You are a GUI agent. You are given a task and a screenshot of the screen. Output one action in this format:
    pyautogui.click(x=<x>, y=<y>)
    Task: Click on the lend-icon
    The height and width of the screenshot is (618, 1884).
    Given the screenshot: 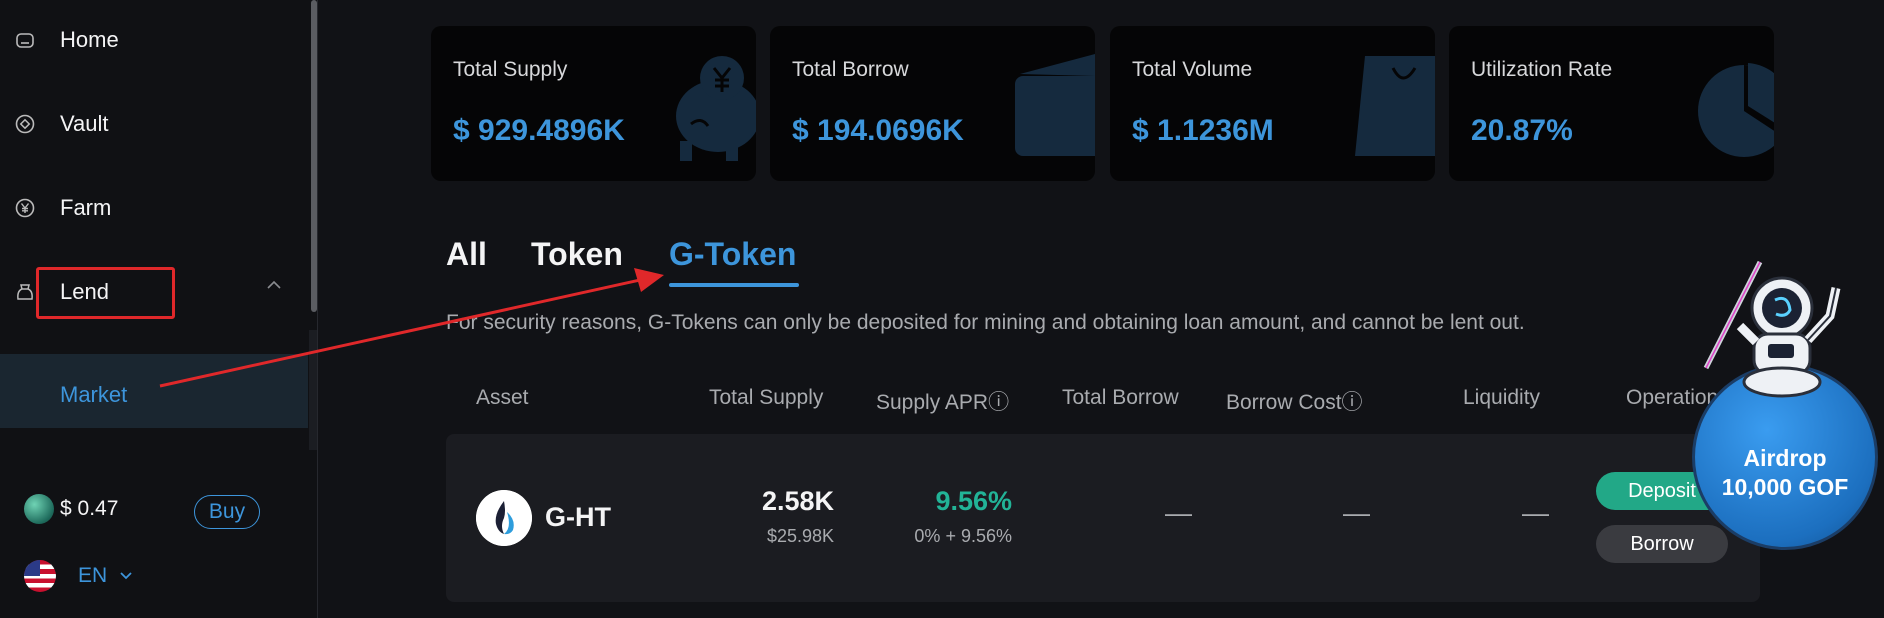 What is the action you would take?
    pyautogui.click(x=25, y=292)
    